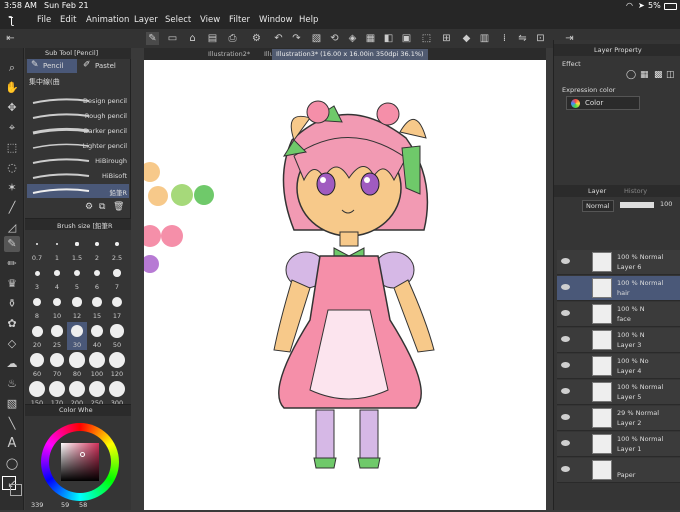 The height and width of the screenshot is (512, 680). Describe the element at coordinates (256, 38) in the screenshot. I see `settings-icon: ⚙` at that location.